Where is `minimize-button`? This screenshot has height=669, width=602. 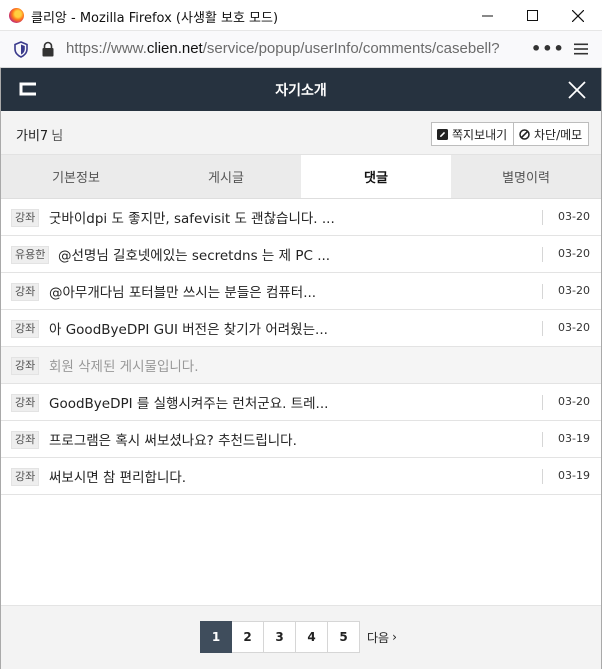
minimize-button is located at coordinates (487, 15).